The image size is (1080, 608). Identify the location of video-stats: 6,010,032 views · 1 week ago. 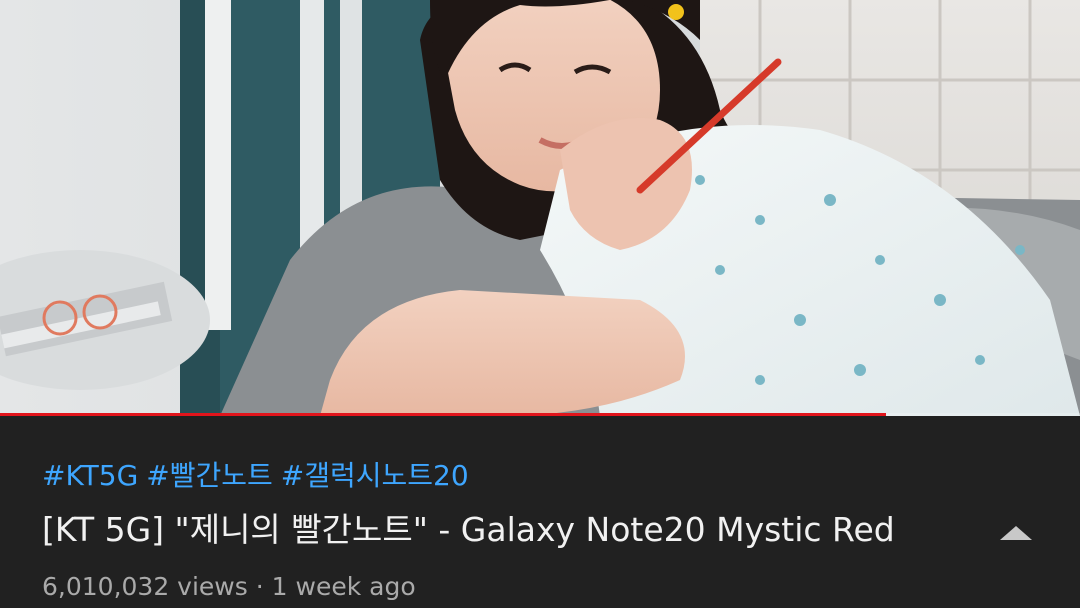
(229, 587).